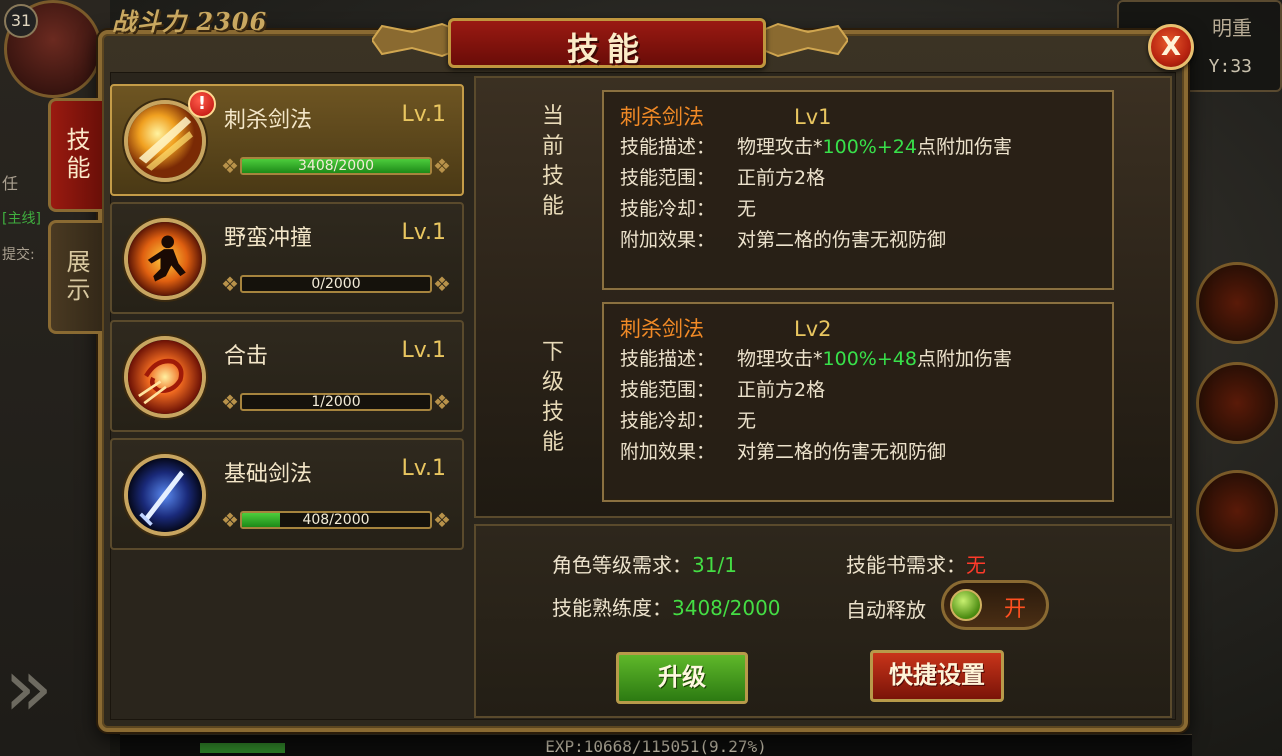 This screenshot has width=1282, height=756. I want to click on title-plate: 技能, so click(607, 43).